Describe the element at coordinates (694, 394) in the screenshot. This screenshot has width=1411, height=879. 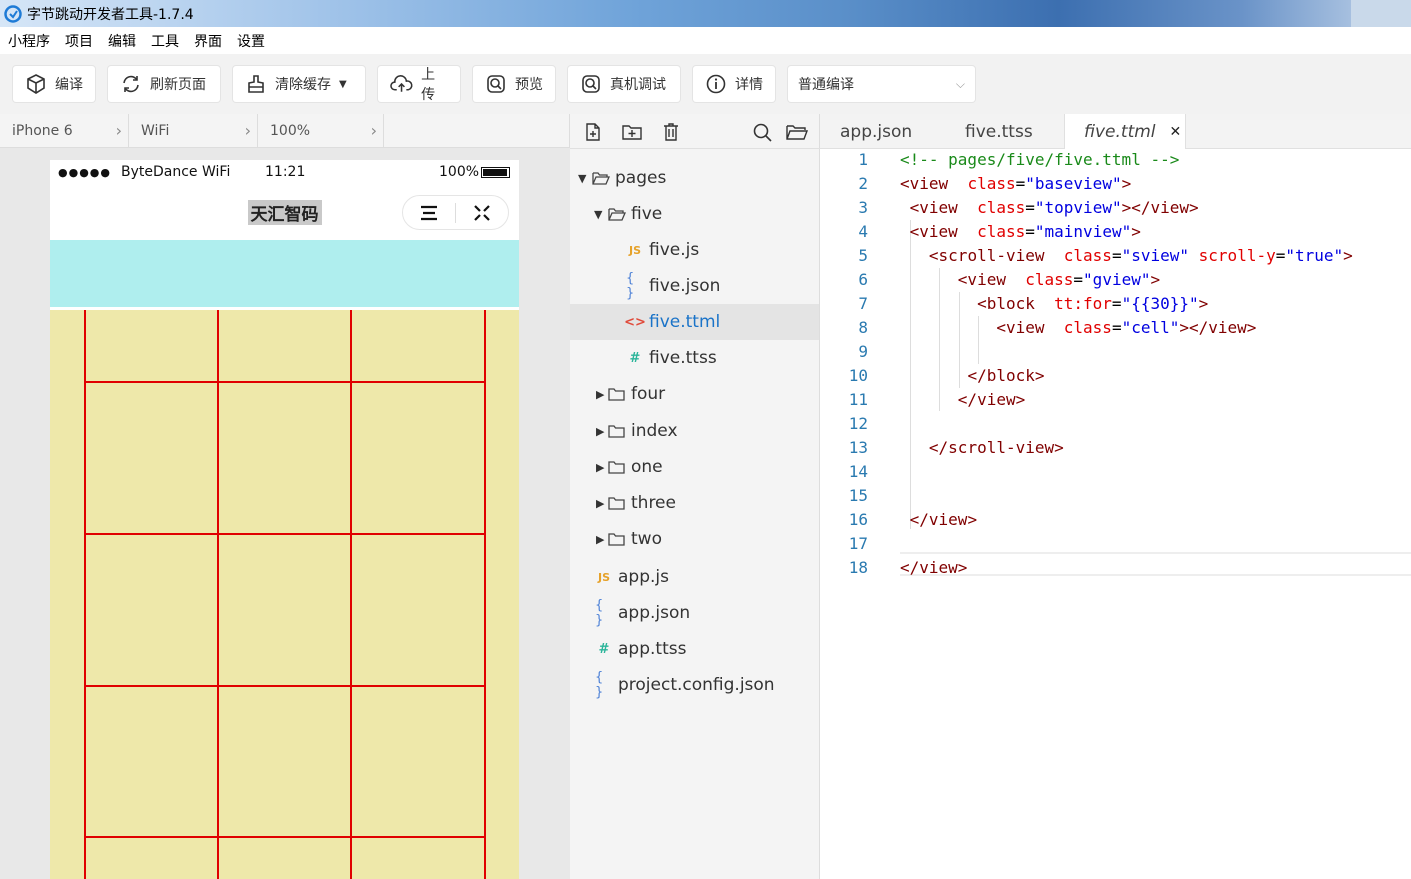
I see `tree-folder-four: ▶ four` at that location.